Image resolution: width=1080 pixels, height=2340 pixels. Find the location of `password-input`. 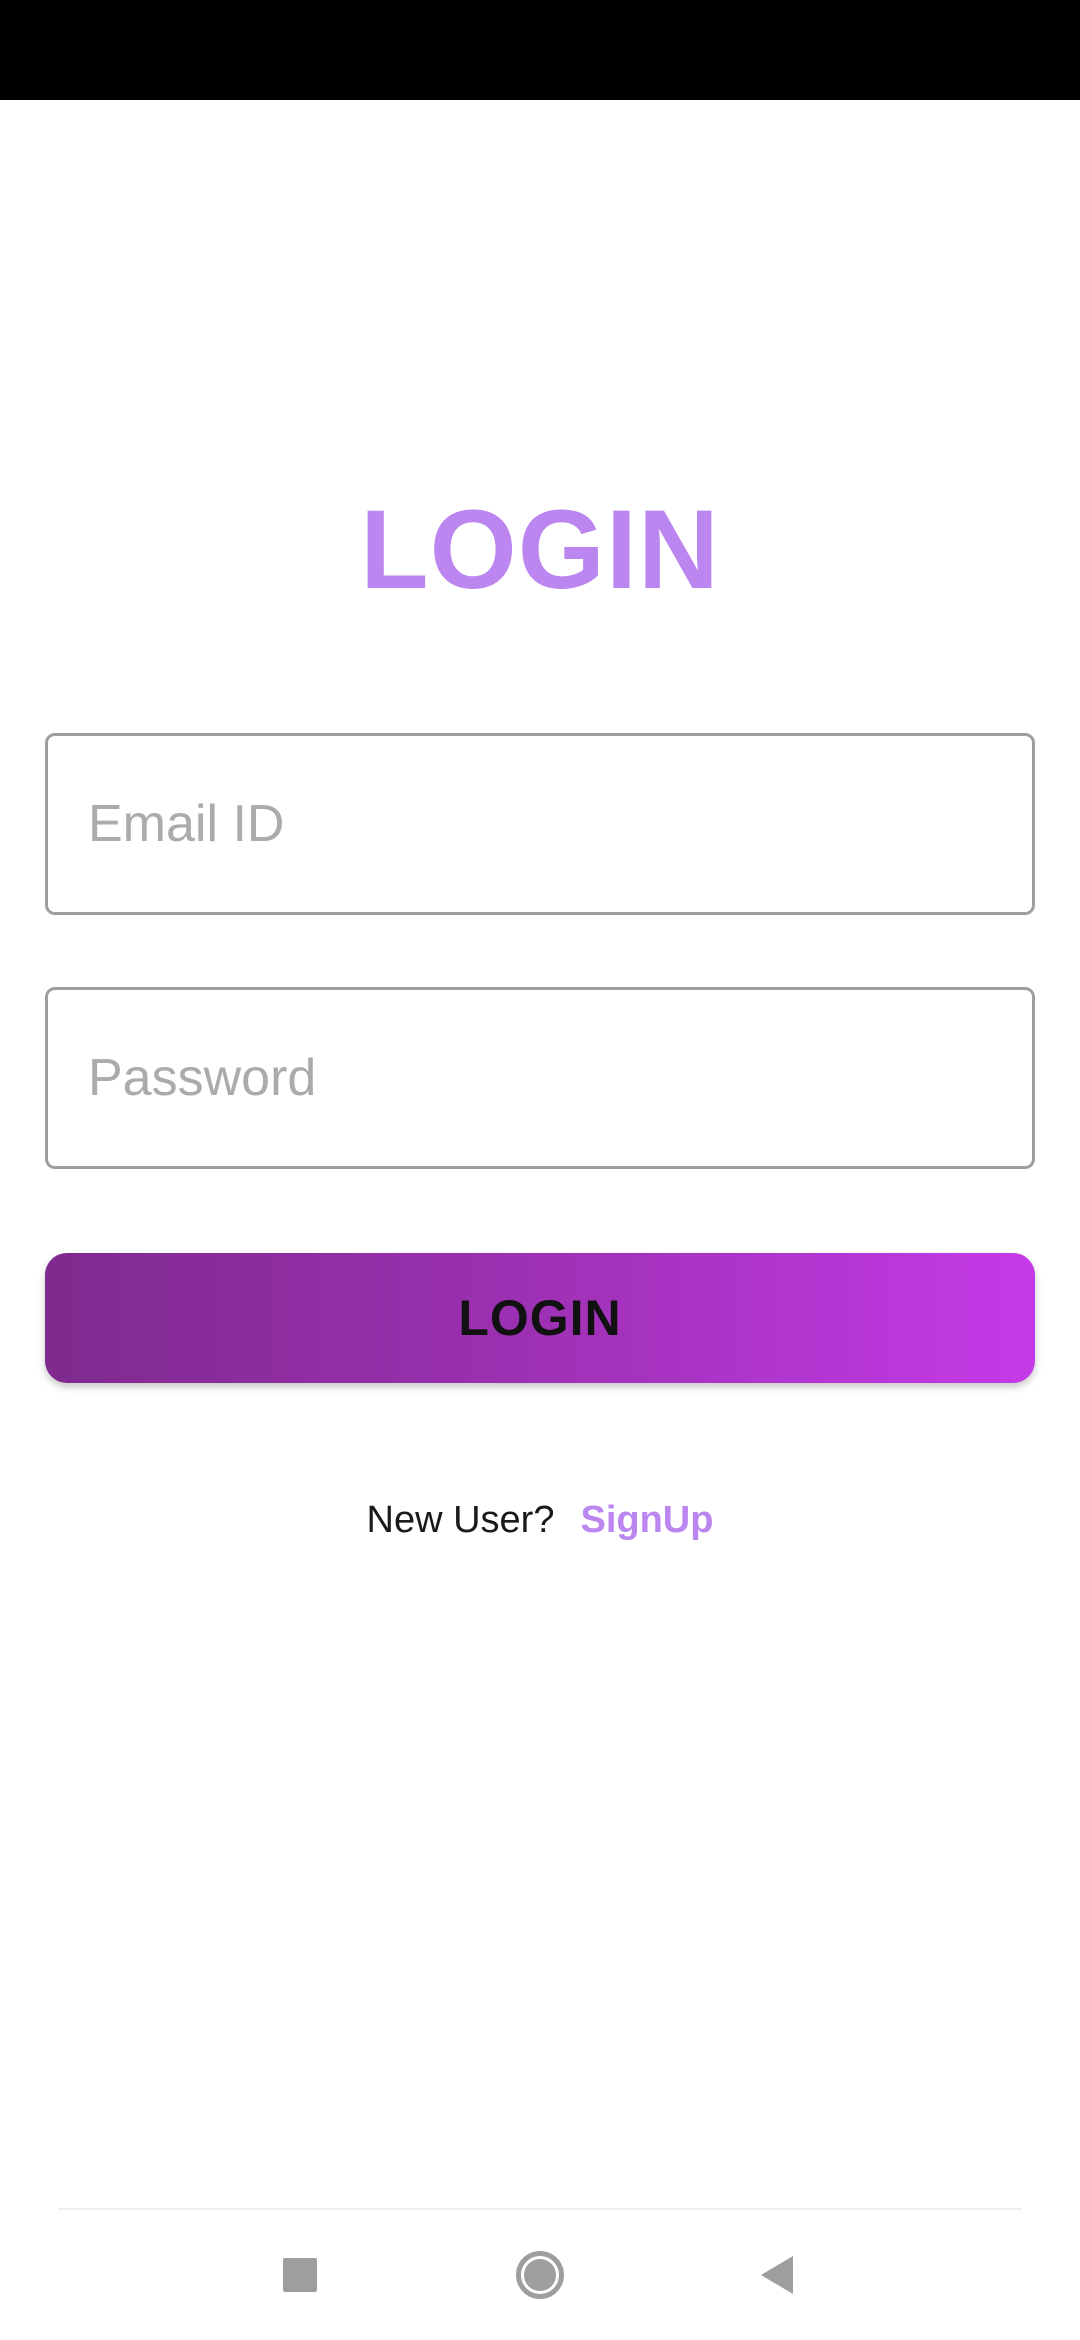

password-input is located at coordinates (538, 1078).